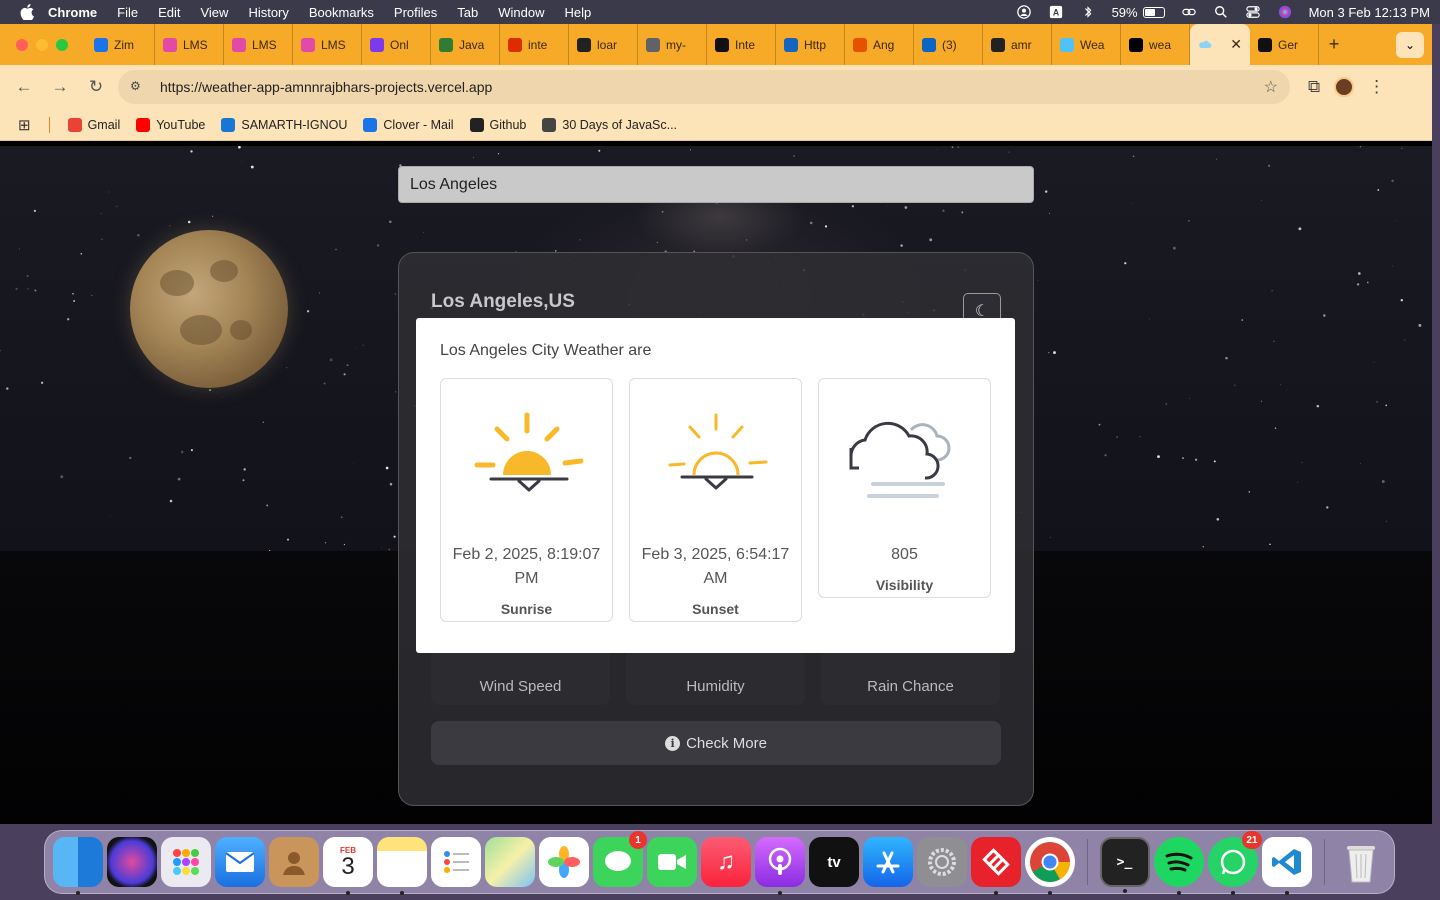 The image size is (1440, 900). What do you see at coordinates (810, 44) in the screenshot?
I see `tab-10: Http` at bounding box center [810, 44].